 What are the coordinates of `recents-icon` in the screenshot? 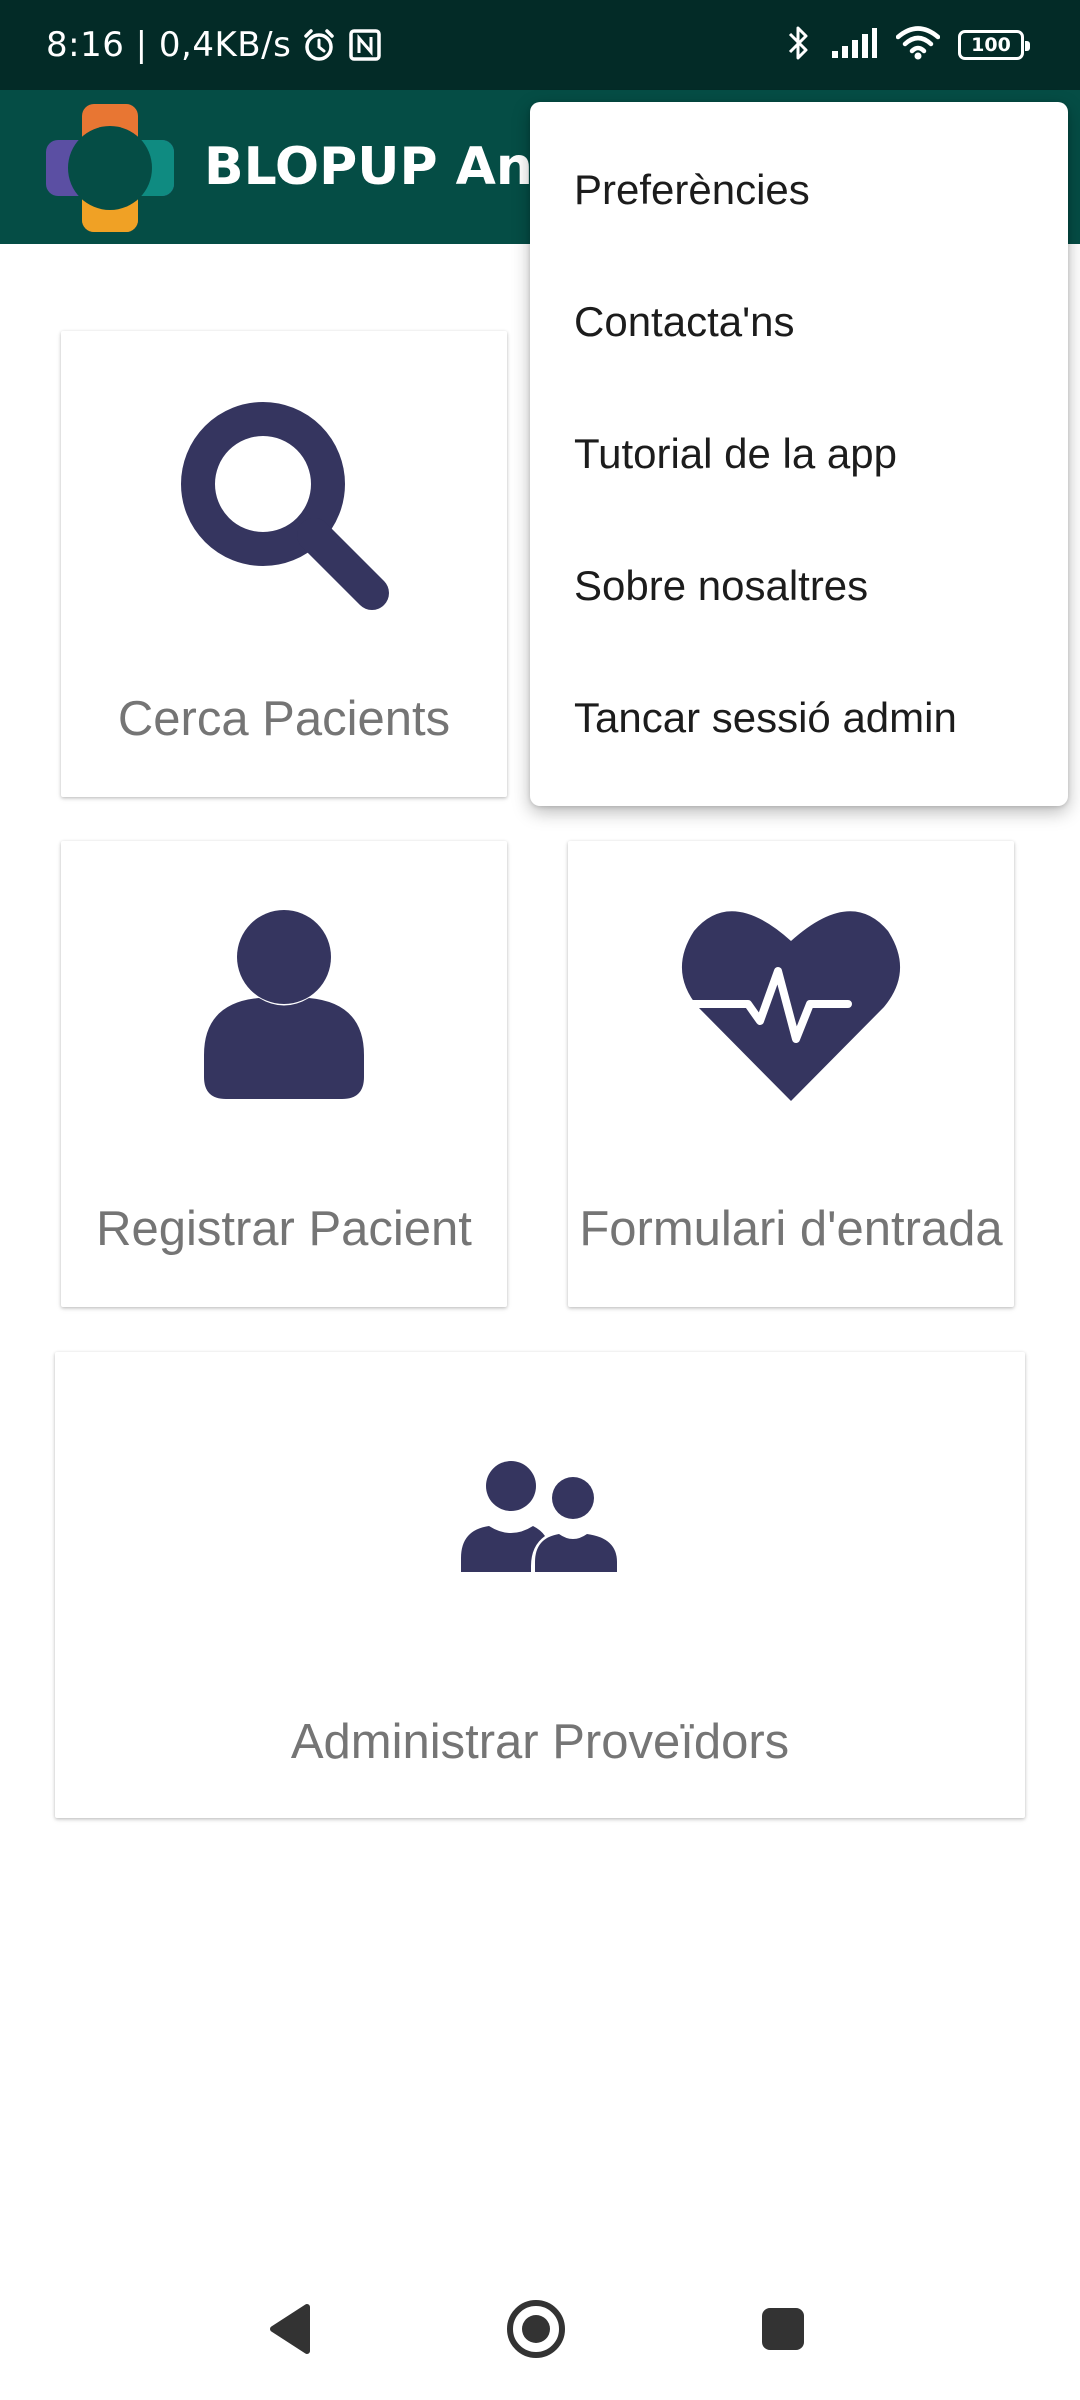 It's located at (783, 2329).